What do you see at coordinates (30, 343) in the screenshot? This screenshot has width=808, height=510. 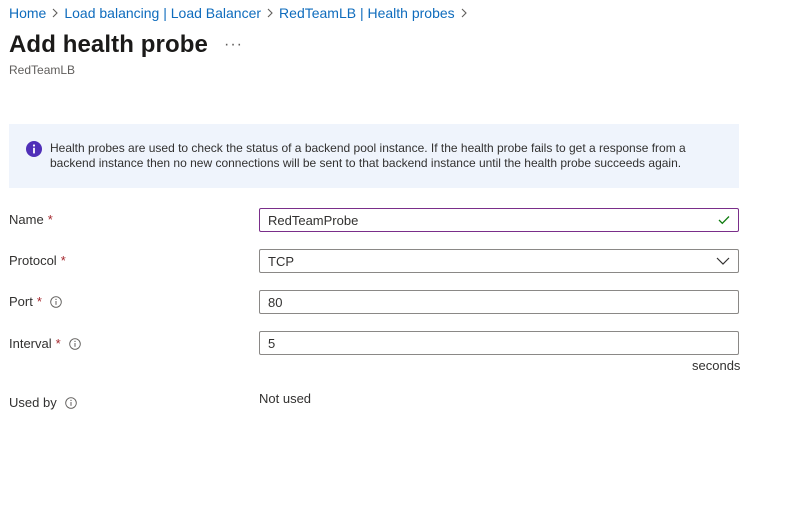 I see `interval-label-text: Interval` at bounding box center [30, 343].